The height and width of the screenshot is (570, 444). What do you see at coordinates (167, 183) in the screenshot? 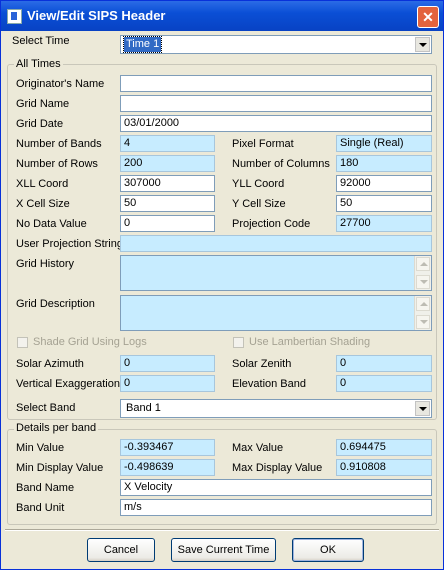
I see `xll-coord-field: 307000` at bounding box center [167, 183].